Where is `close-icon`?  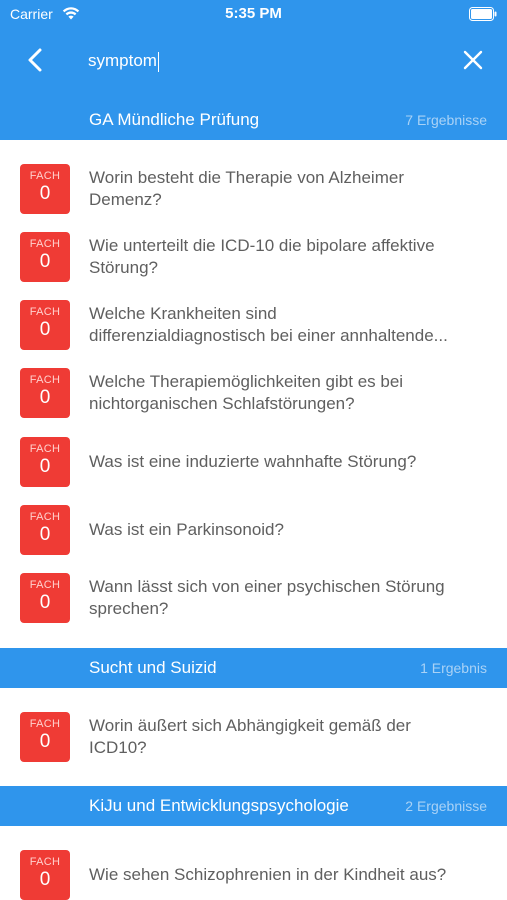 close-icon is located at coordinates (473, 60).